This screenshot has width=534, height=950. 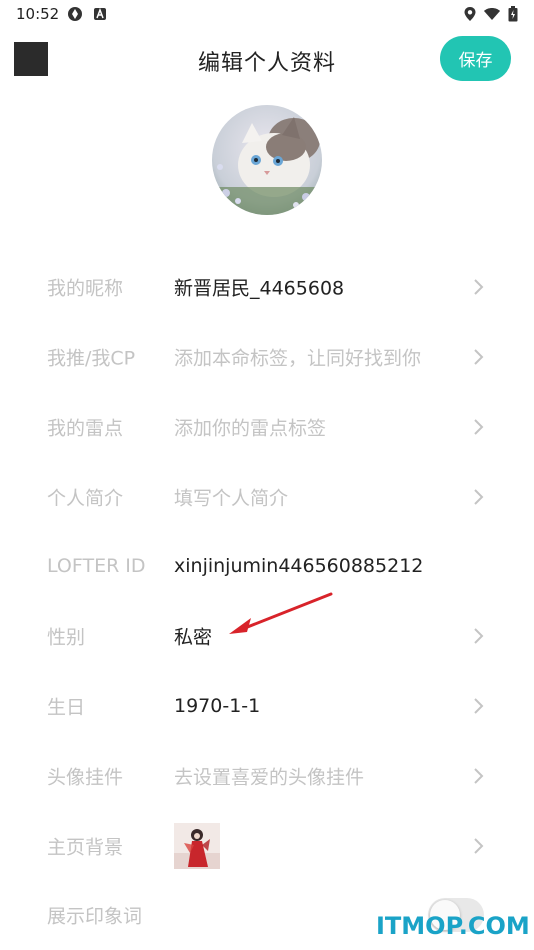 What do you see at coordinates (91, 358) in the screenshot?
I see `row-label: 我推/我CP` at bounding box center [91, 358].